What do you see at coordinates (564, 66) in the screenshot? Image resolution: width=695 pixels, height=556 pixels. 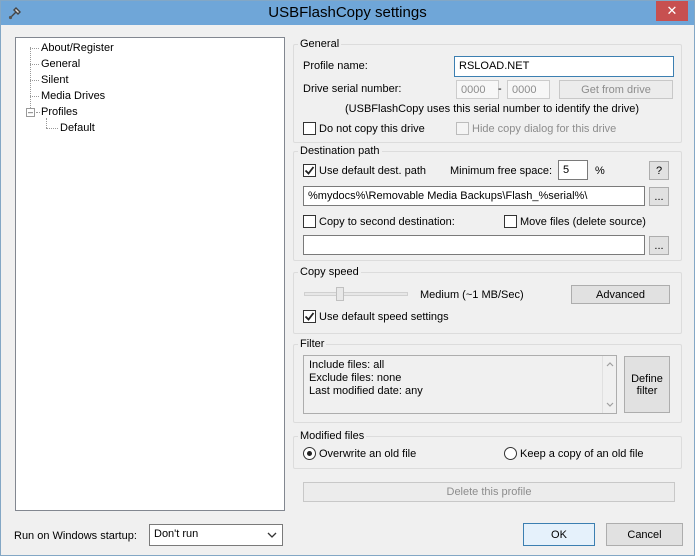 I see `profile-name-input: RSLOAD.NET` at bounding box center [564, 66].